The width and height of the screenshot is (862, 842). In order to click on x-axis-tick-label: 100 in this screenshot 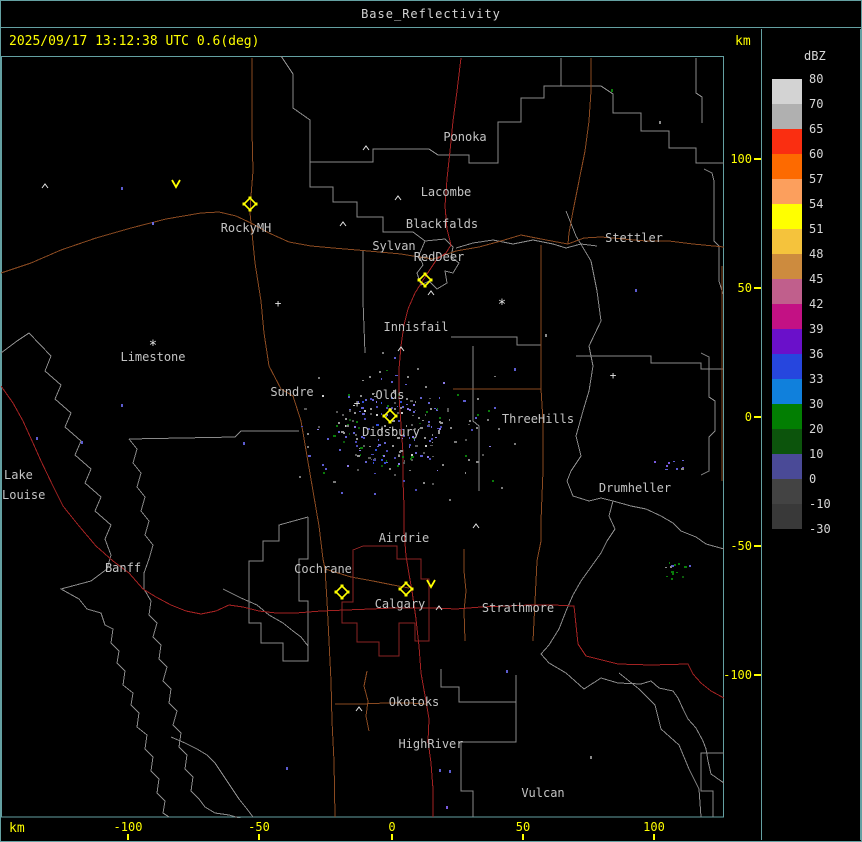, I will do `click(654, 827)`.